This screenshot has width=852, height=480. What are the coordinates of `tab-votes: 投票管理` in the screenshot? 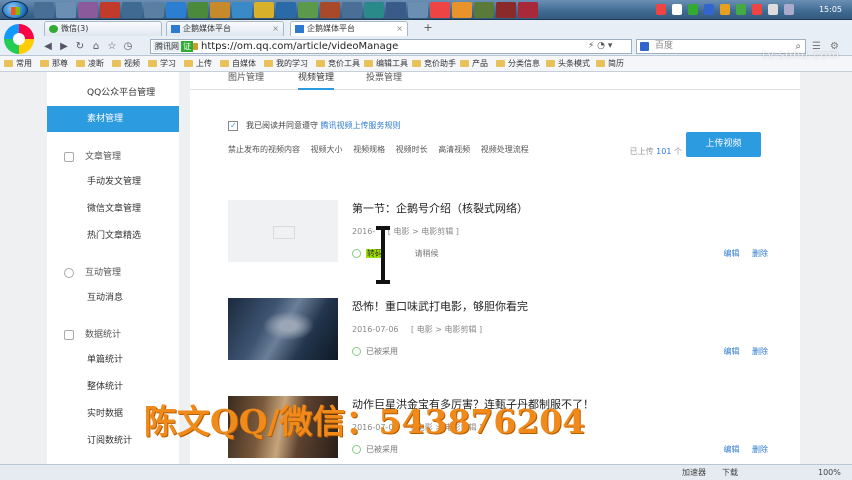 It's located at (384, 81).